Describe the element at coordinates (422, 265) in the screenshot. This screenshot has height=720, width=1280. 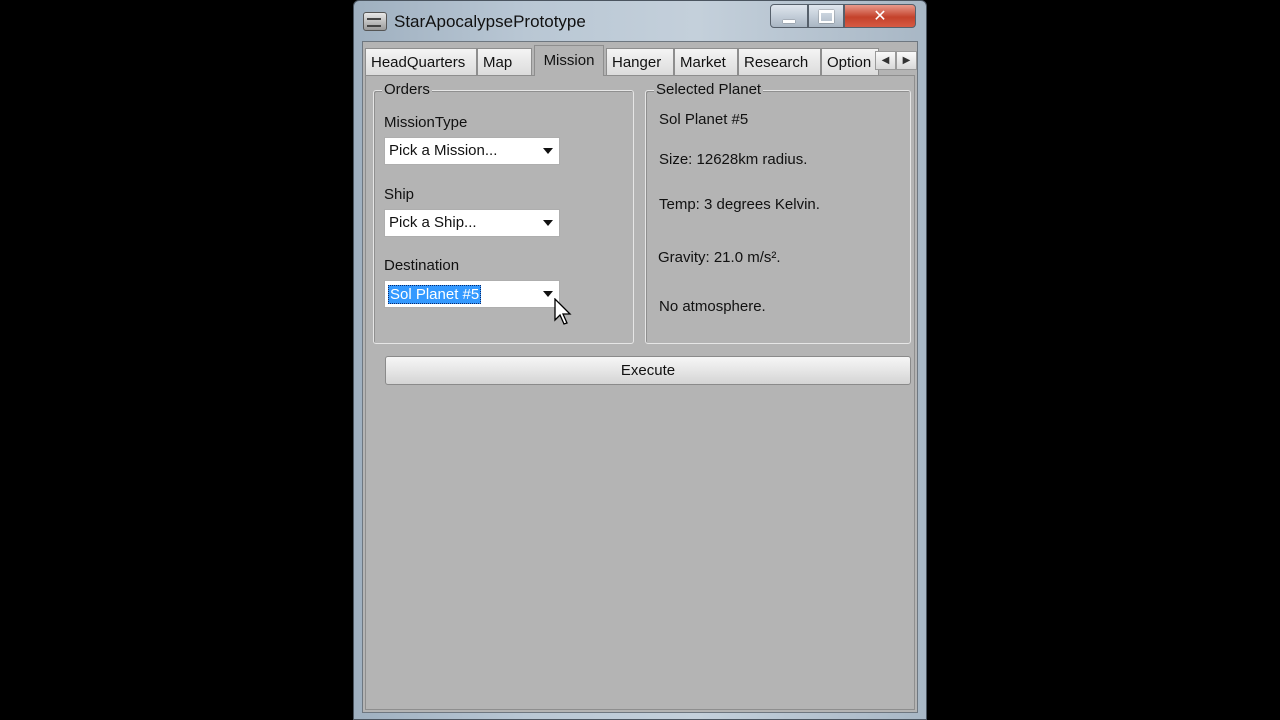
I see `destination-label: Destination` at that location.